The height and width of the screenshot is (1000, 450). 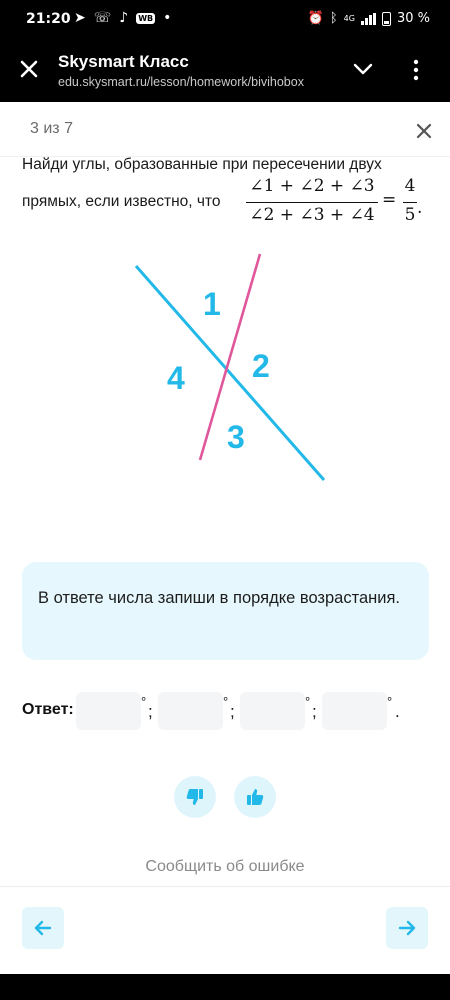 I want to click on angle-label-4: 4, so click(x=176, y=378).